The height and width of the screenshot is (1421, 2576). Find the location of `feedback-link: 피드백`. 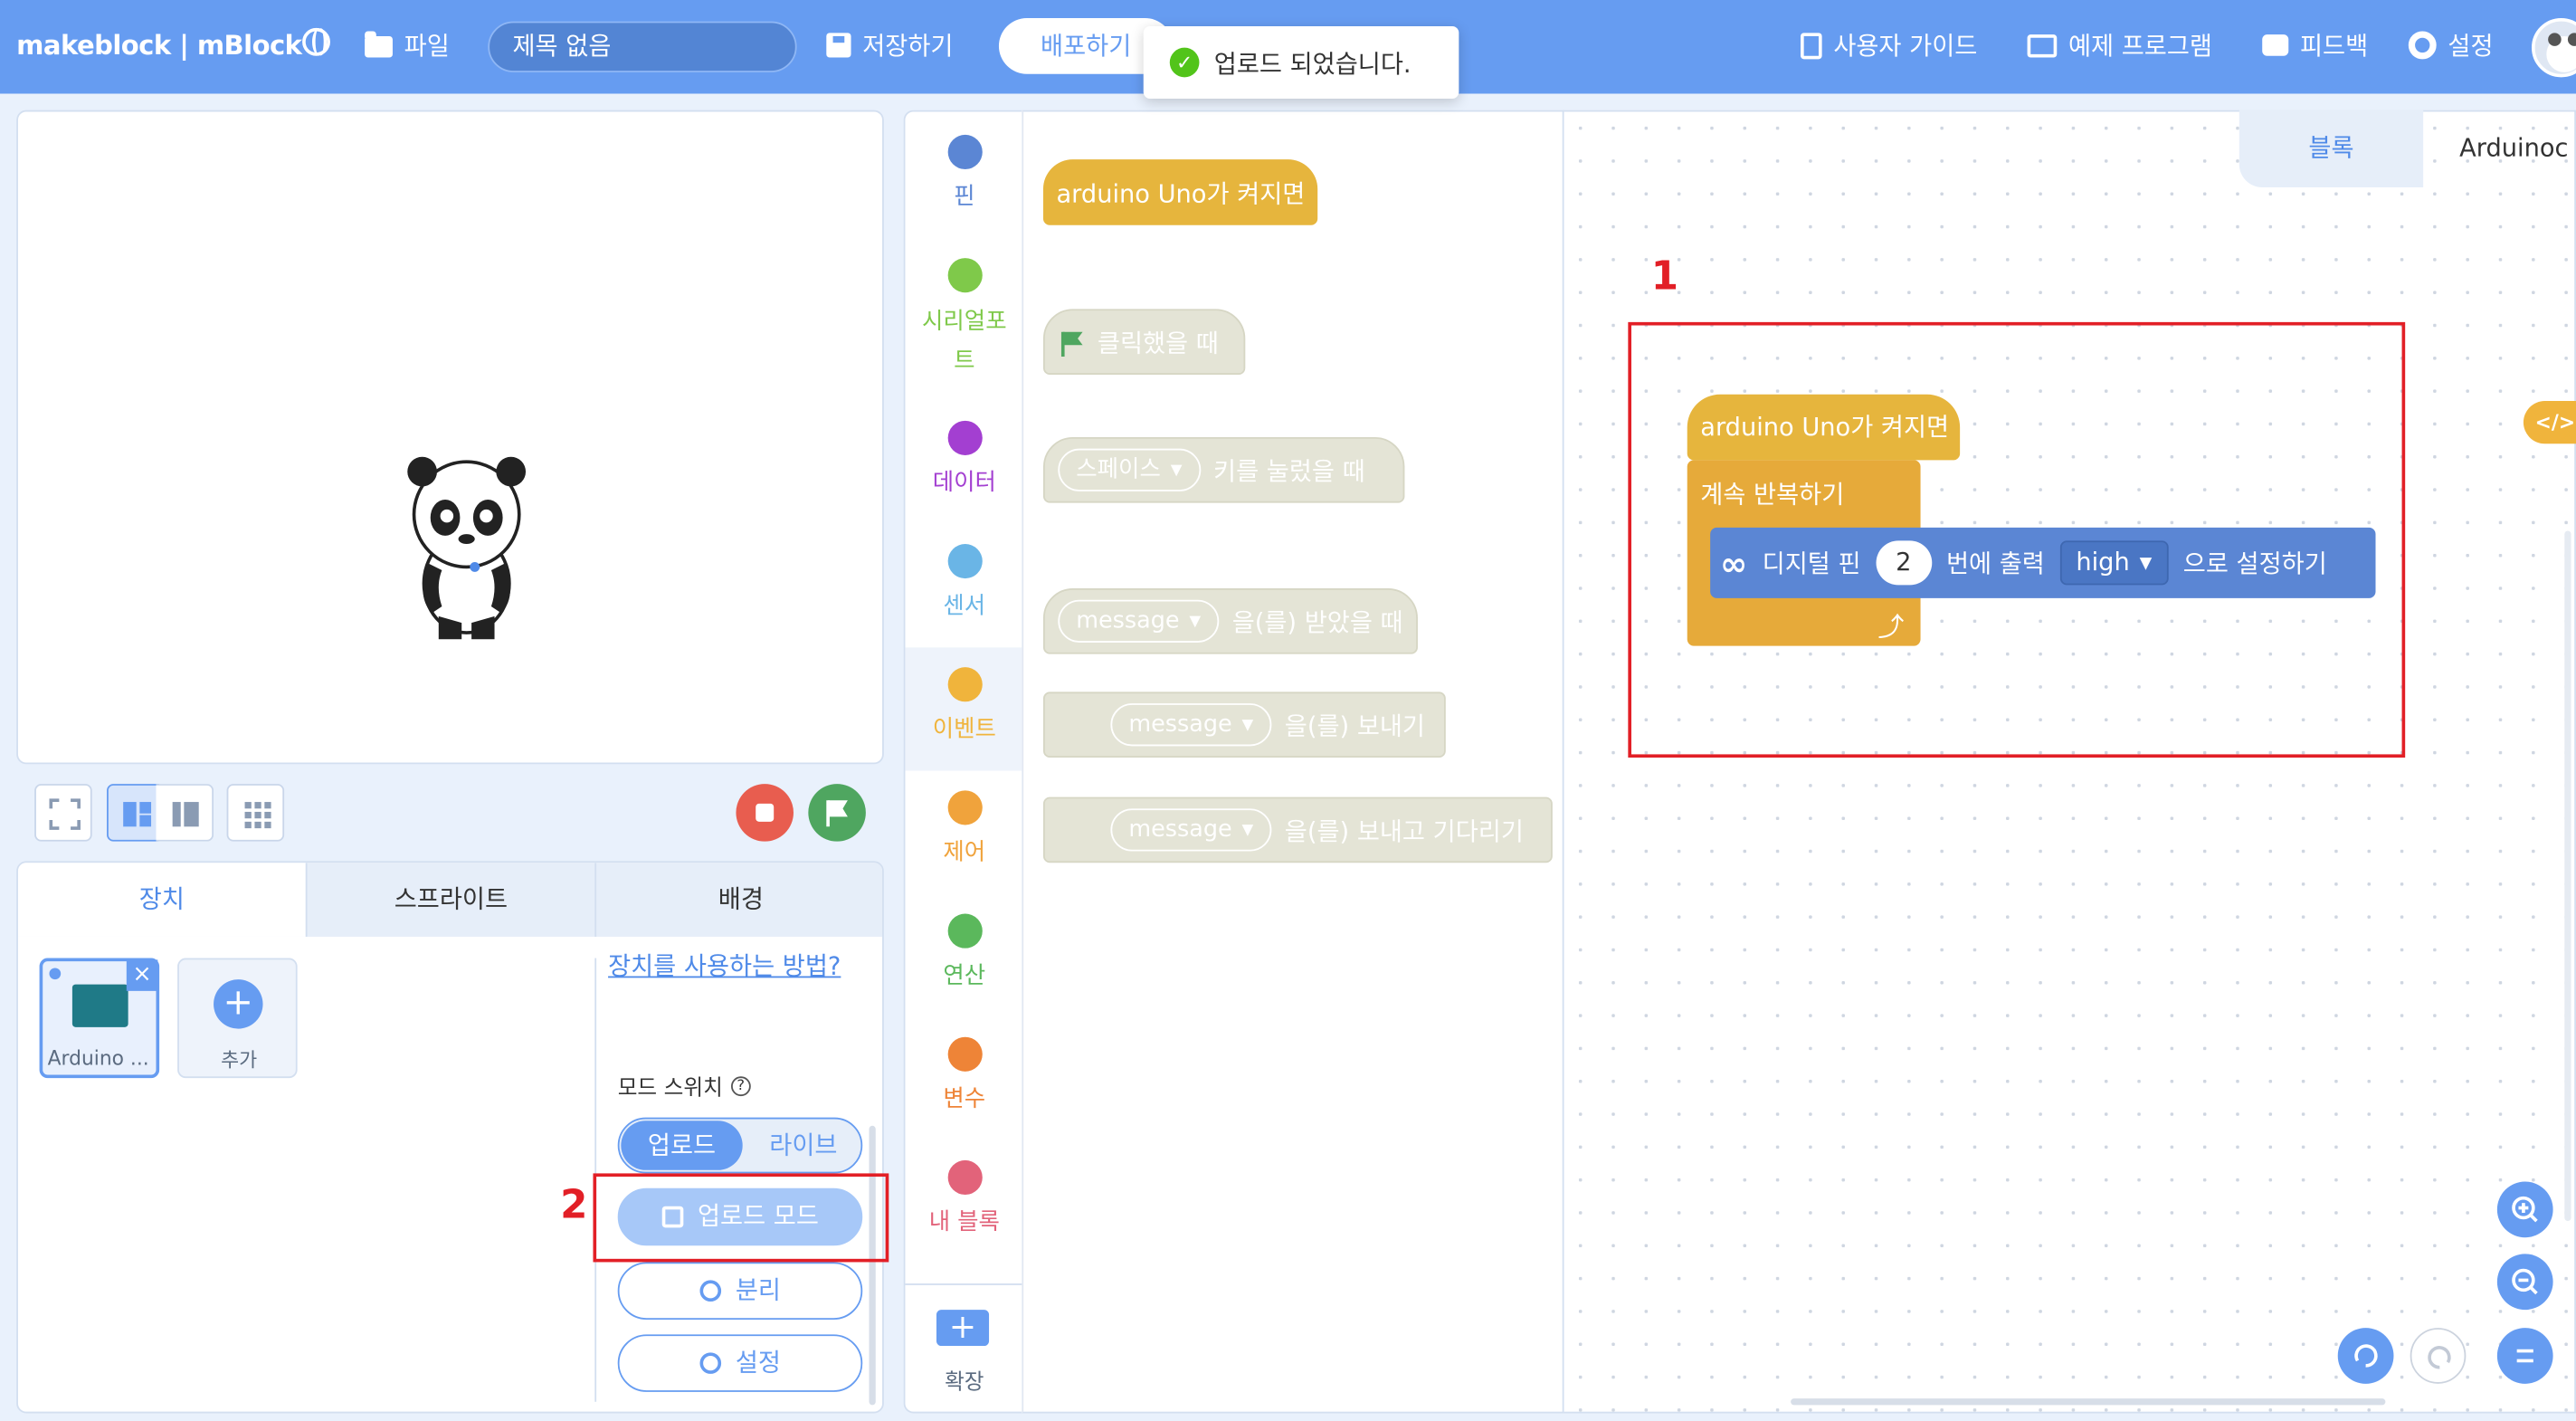

feedback-link: 피드백 is located at coordinates (2315, 45).